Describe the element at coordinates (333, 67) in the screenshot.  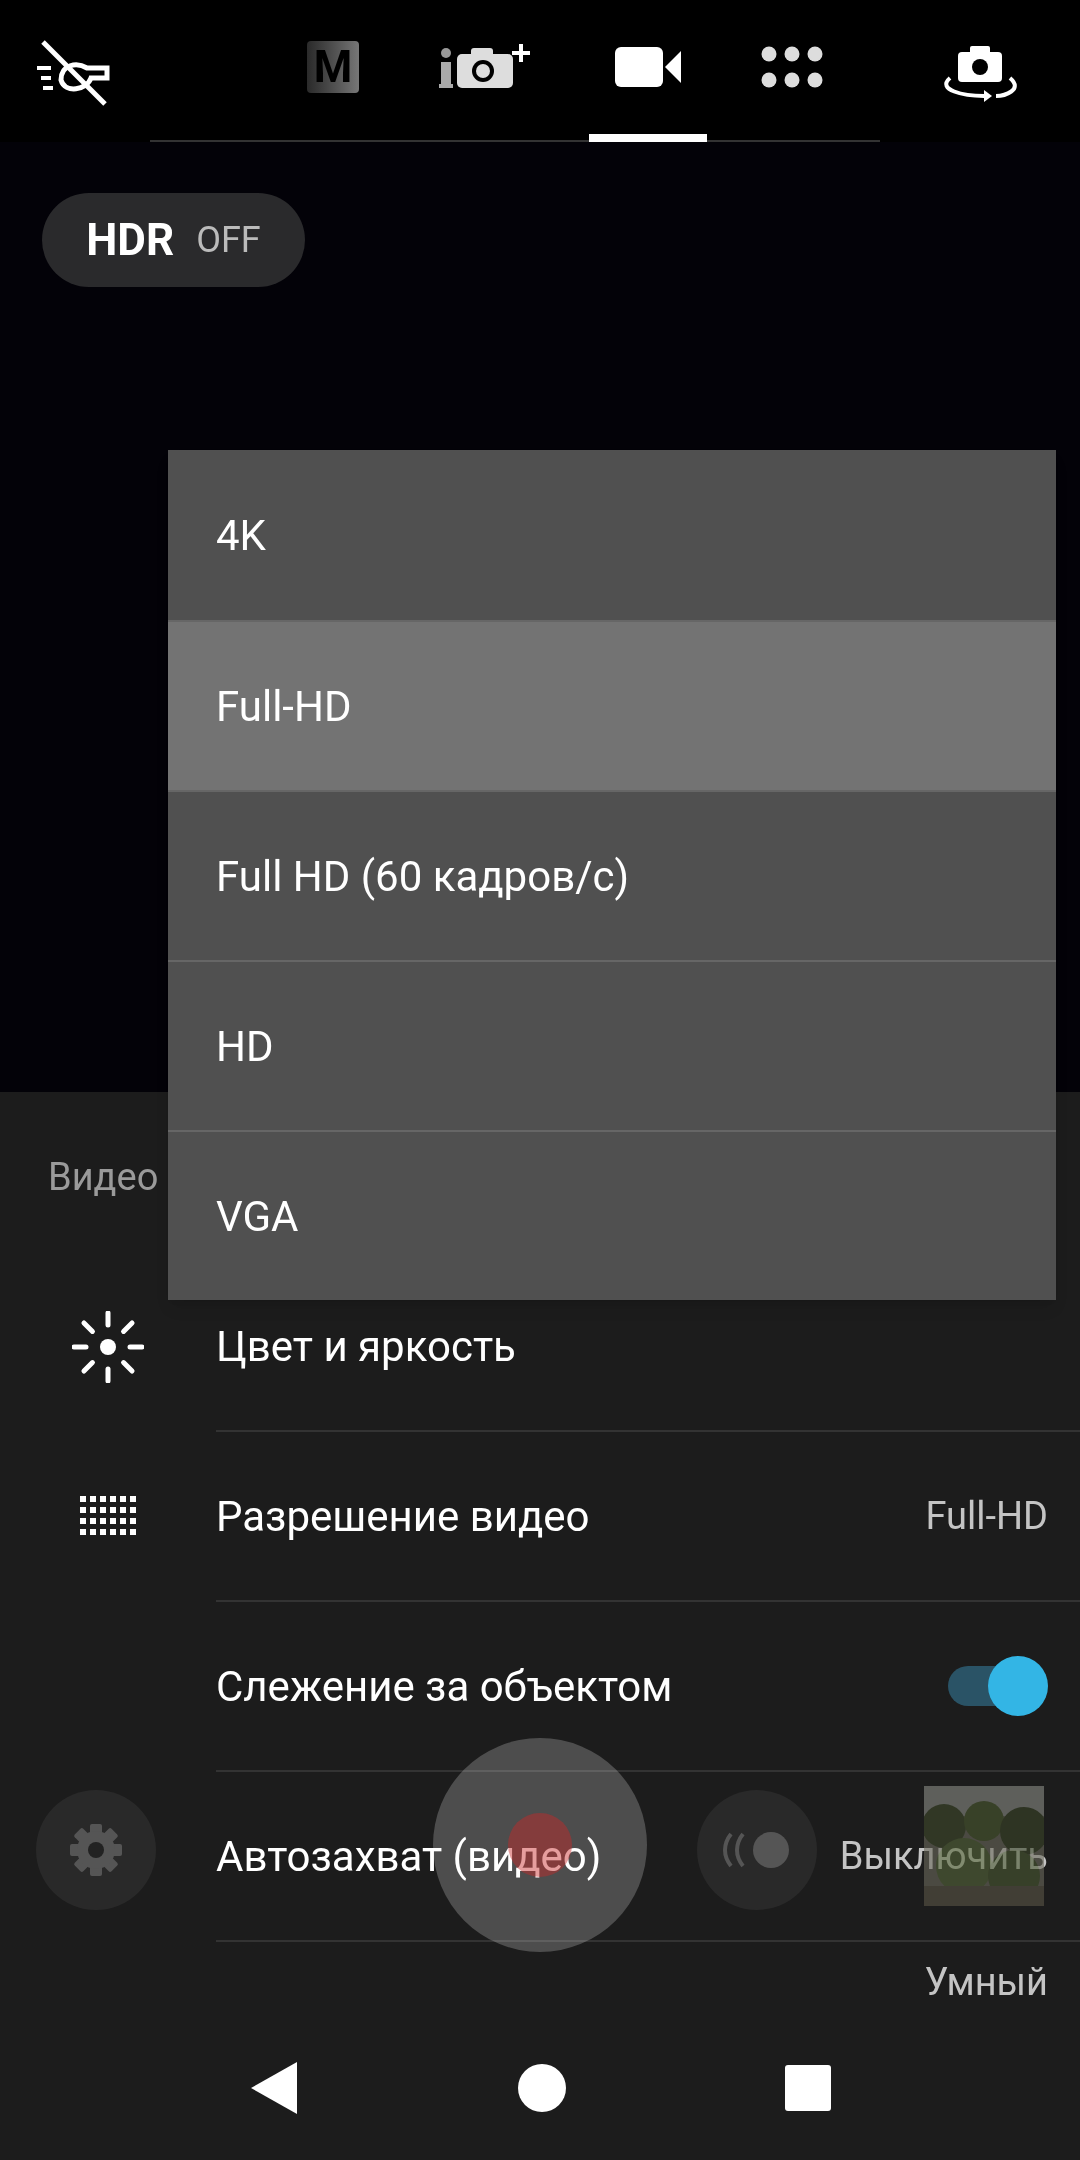
I see `manual-mode-icon: M` at that location.